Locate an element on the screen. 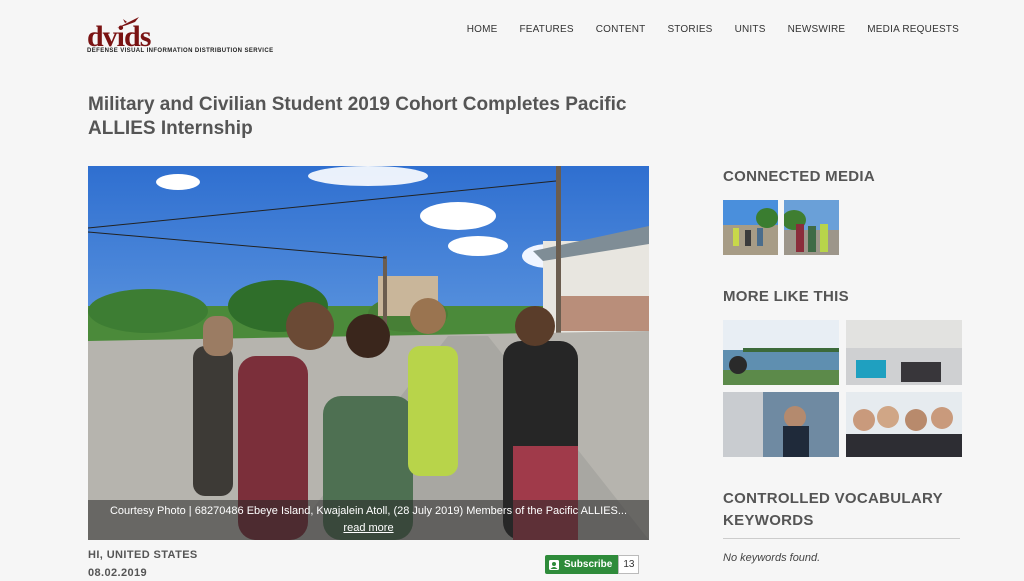 Image resolution: width=1024 pixels, height=581 pixels. no-keywords-text: No keywords found. is located at coordinates (772, 558).